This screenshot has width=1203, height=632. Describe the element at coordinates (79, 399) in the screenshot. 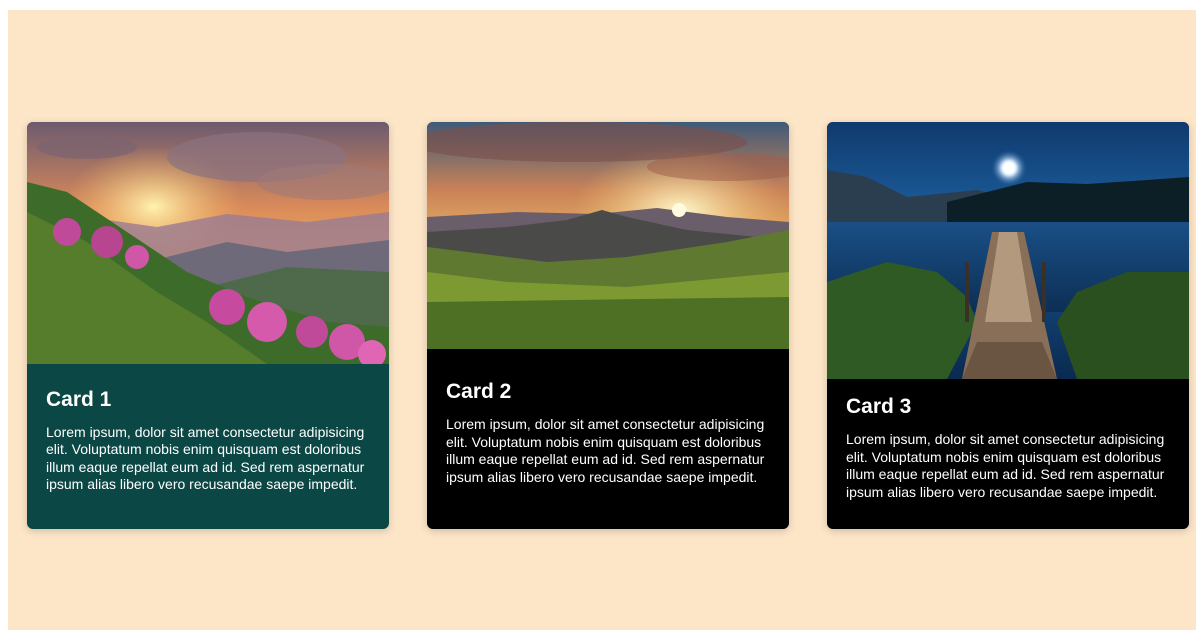

I see `card-title: Card 1` at that location.